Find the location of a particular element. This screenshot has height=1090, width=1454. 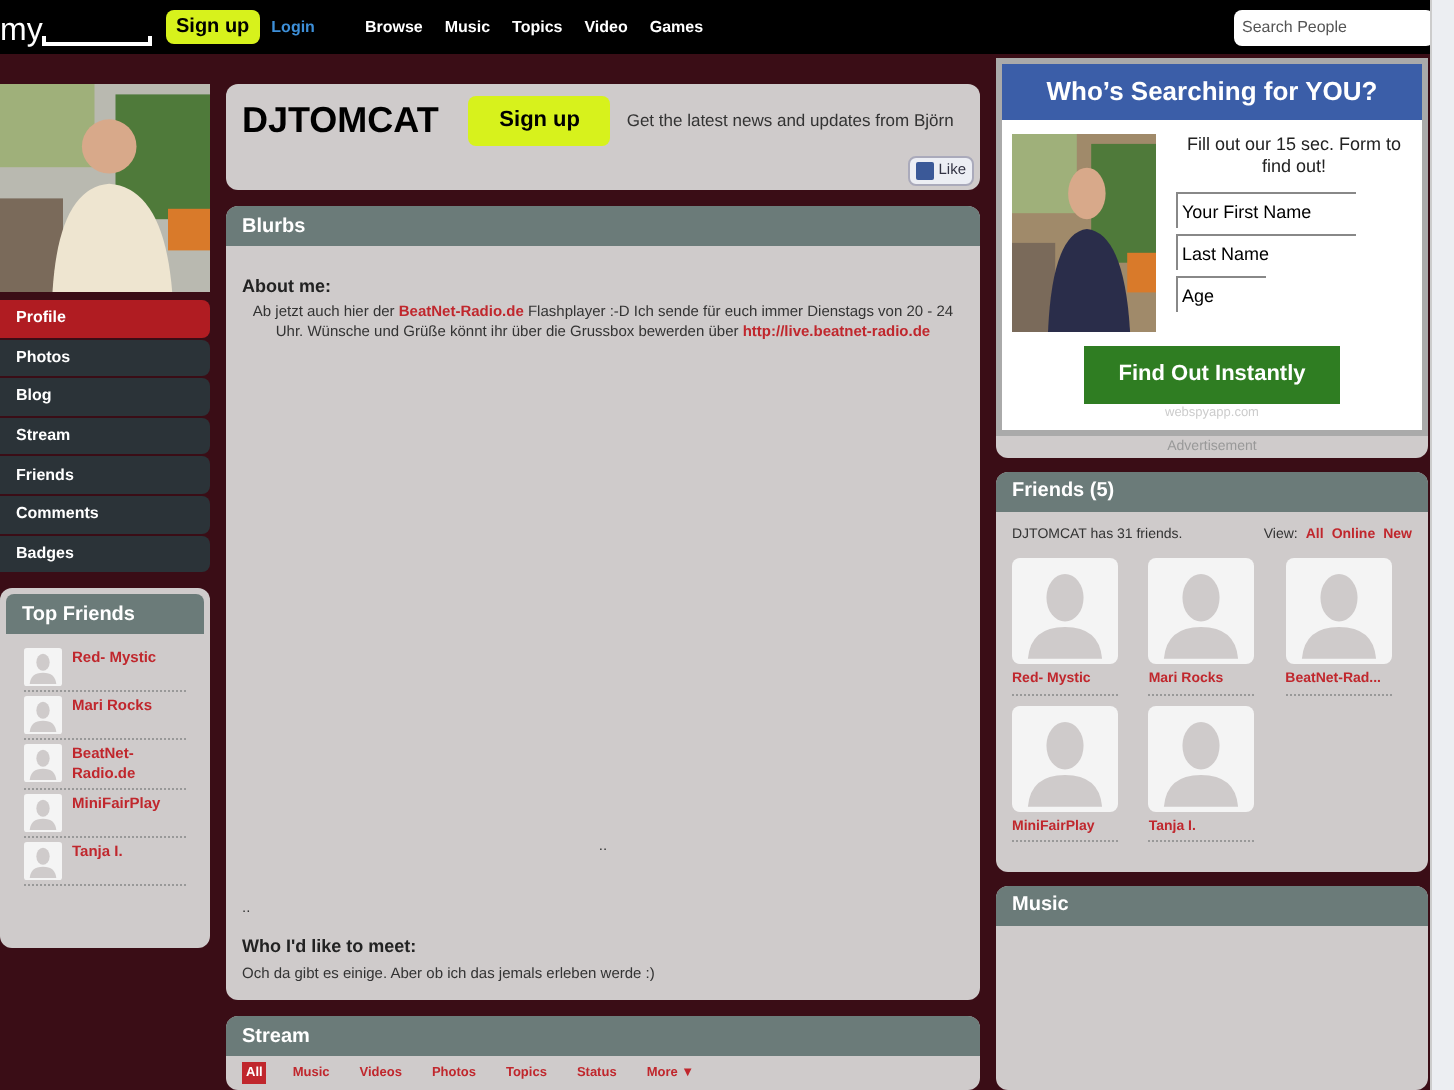

section-heading: About me: is located at coordinates (287, 287).